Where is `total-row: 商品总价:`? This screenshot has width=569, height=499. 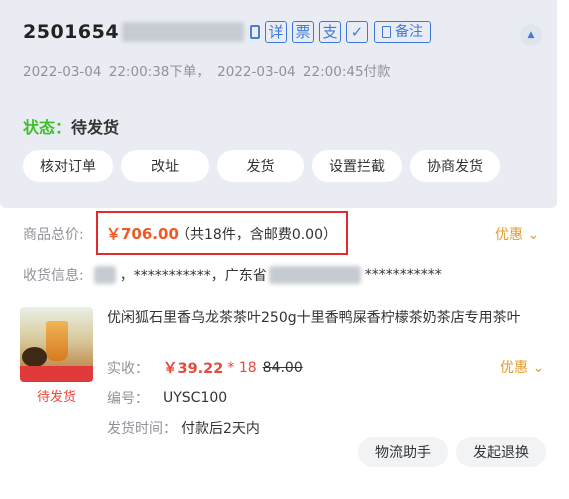 total-row: 商品总价: is located at coordinates (53, 234).